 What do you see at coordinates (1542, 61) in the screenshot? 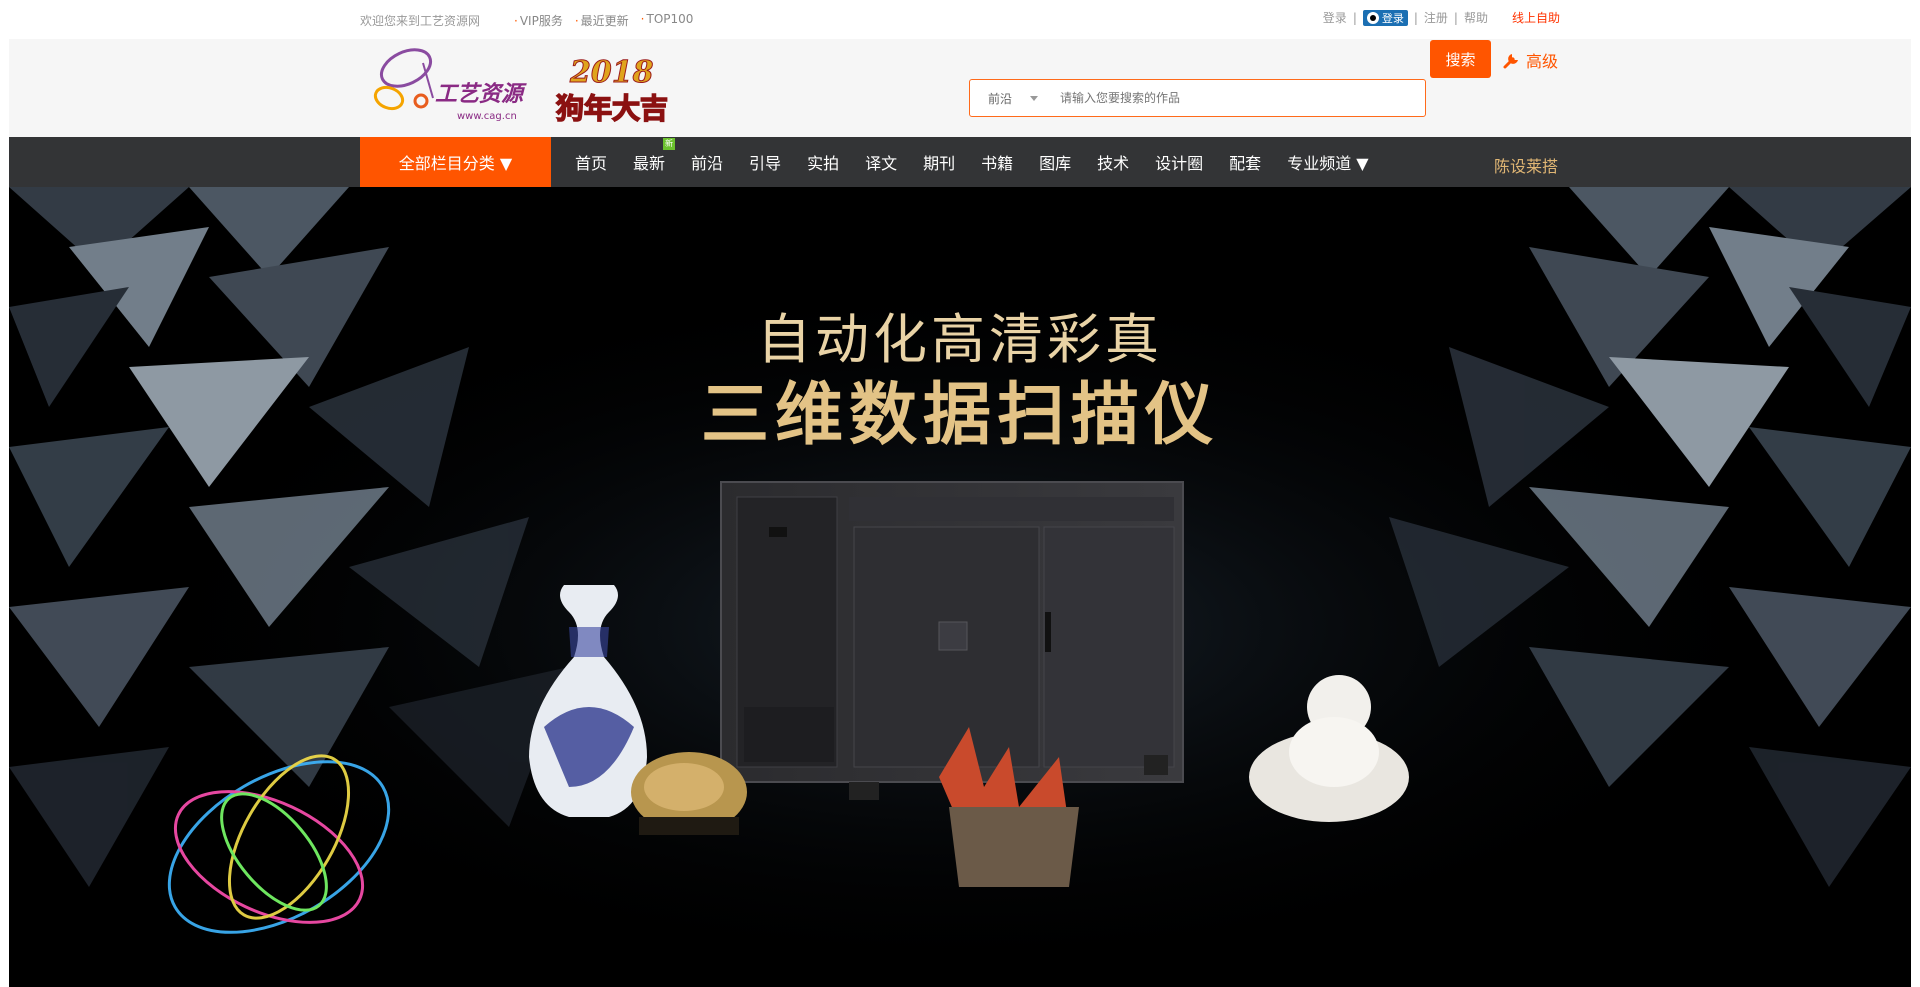
I see `advanced-label: 高级` at bounding box center [1542, 61].